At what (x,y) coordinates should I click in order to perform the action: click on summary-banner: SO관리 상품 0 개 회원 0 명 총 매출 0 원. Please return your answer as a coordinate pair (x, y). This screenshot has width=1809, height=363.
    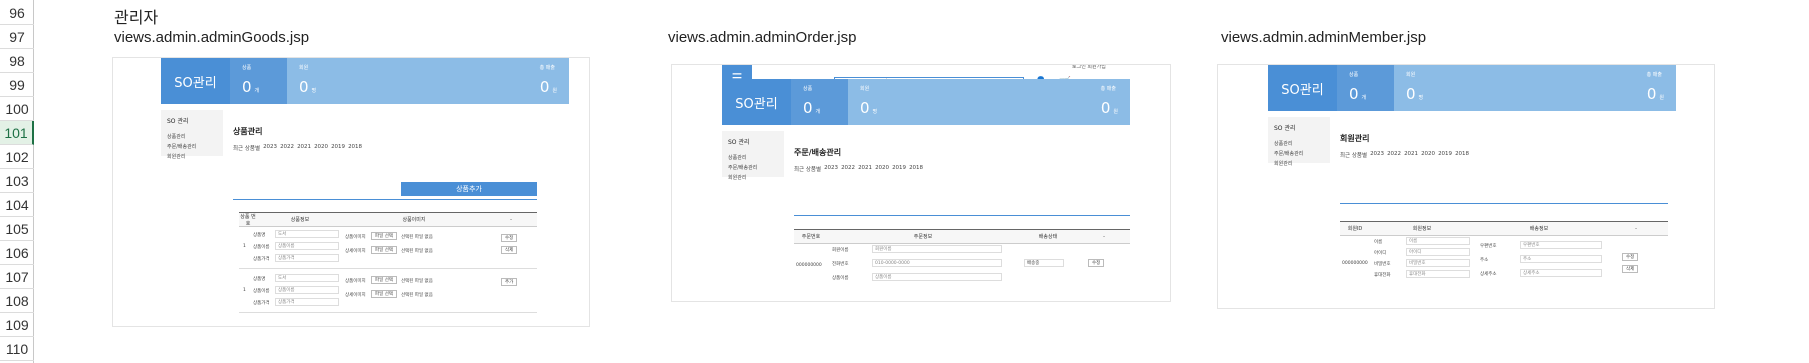
    Looking at the image, I should click on (365, 81).